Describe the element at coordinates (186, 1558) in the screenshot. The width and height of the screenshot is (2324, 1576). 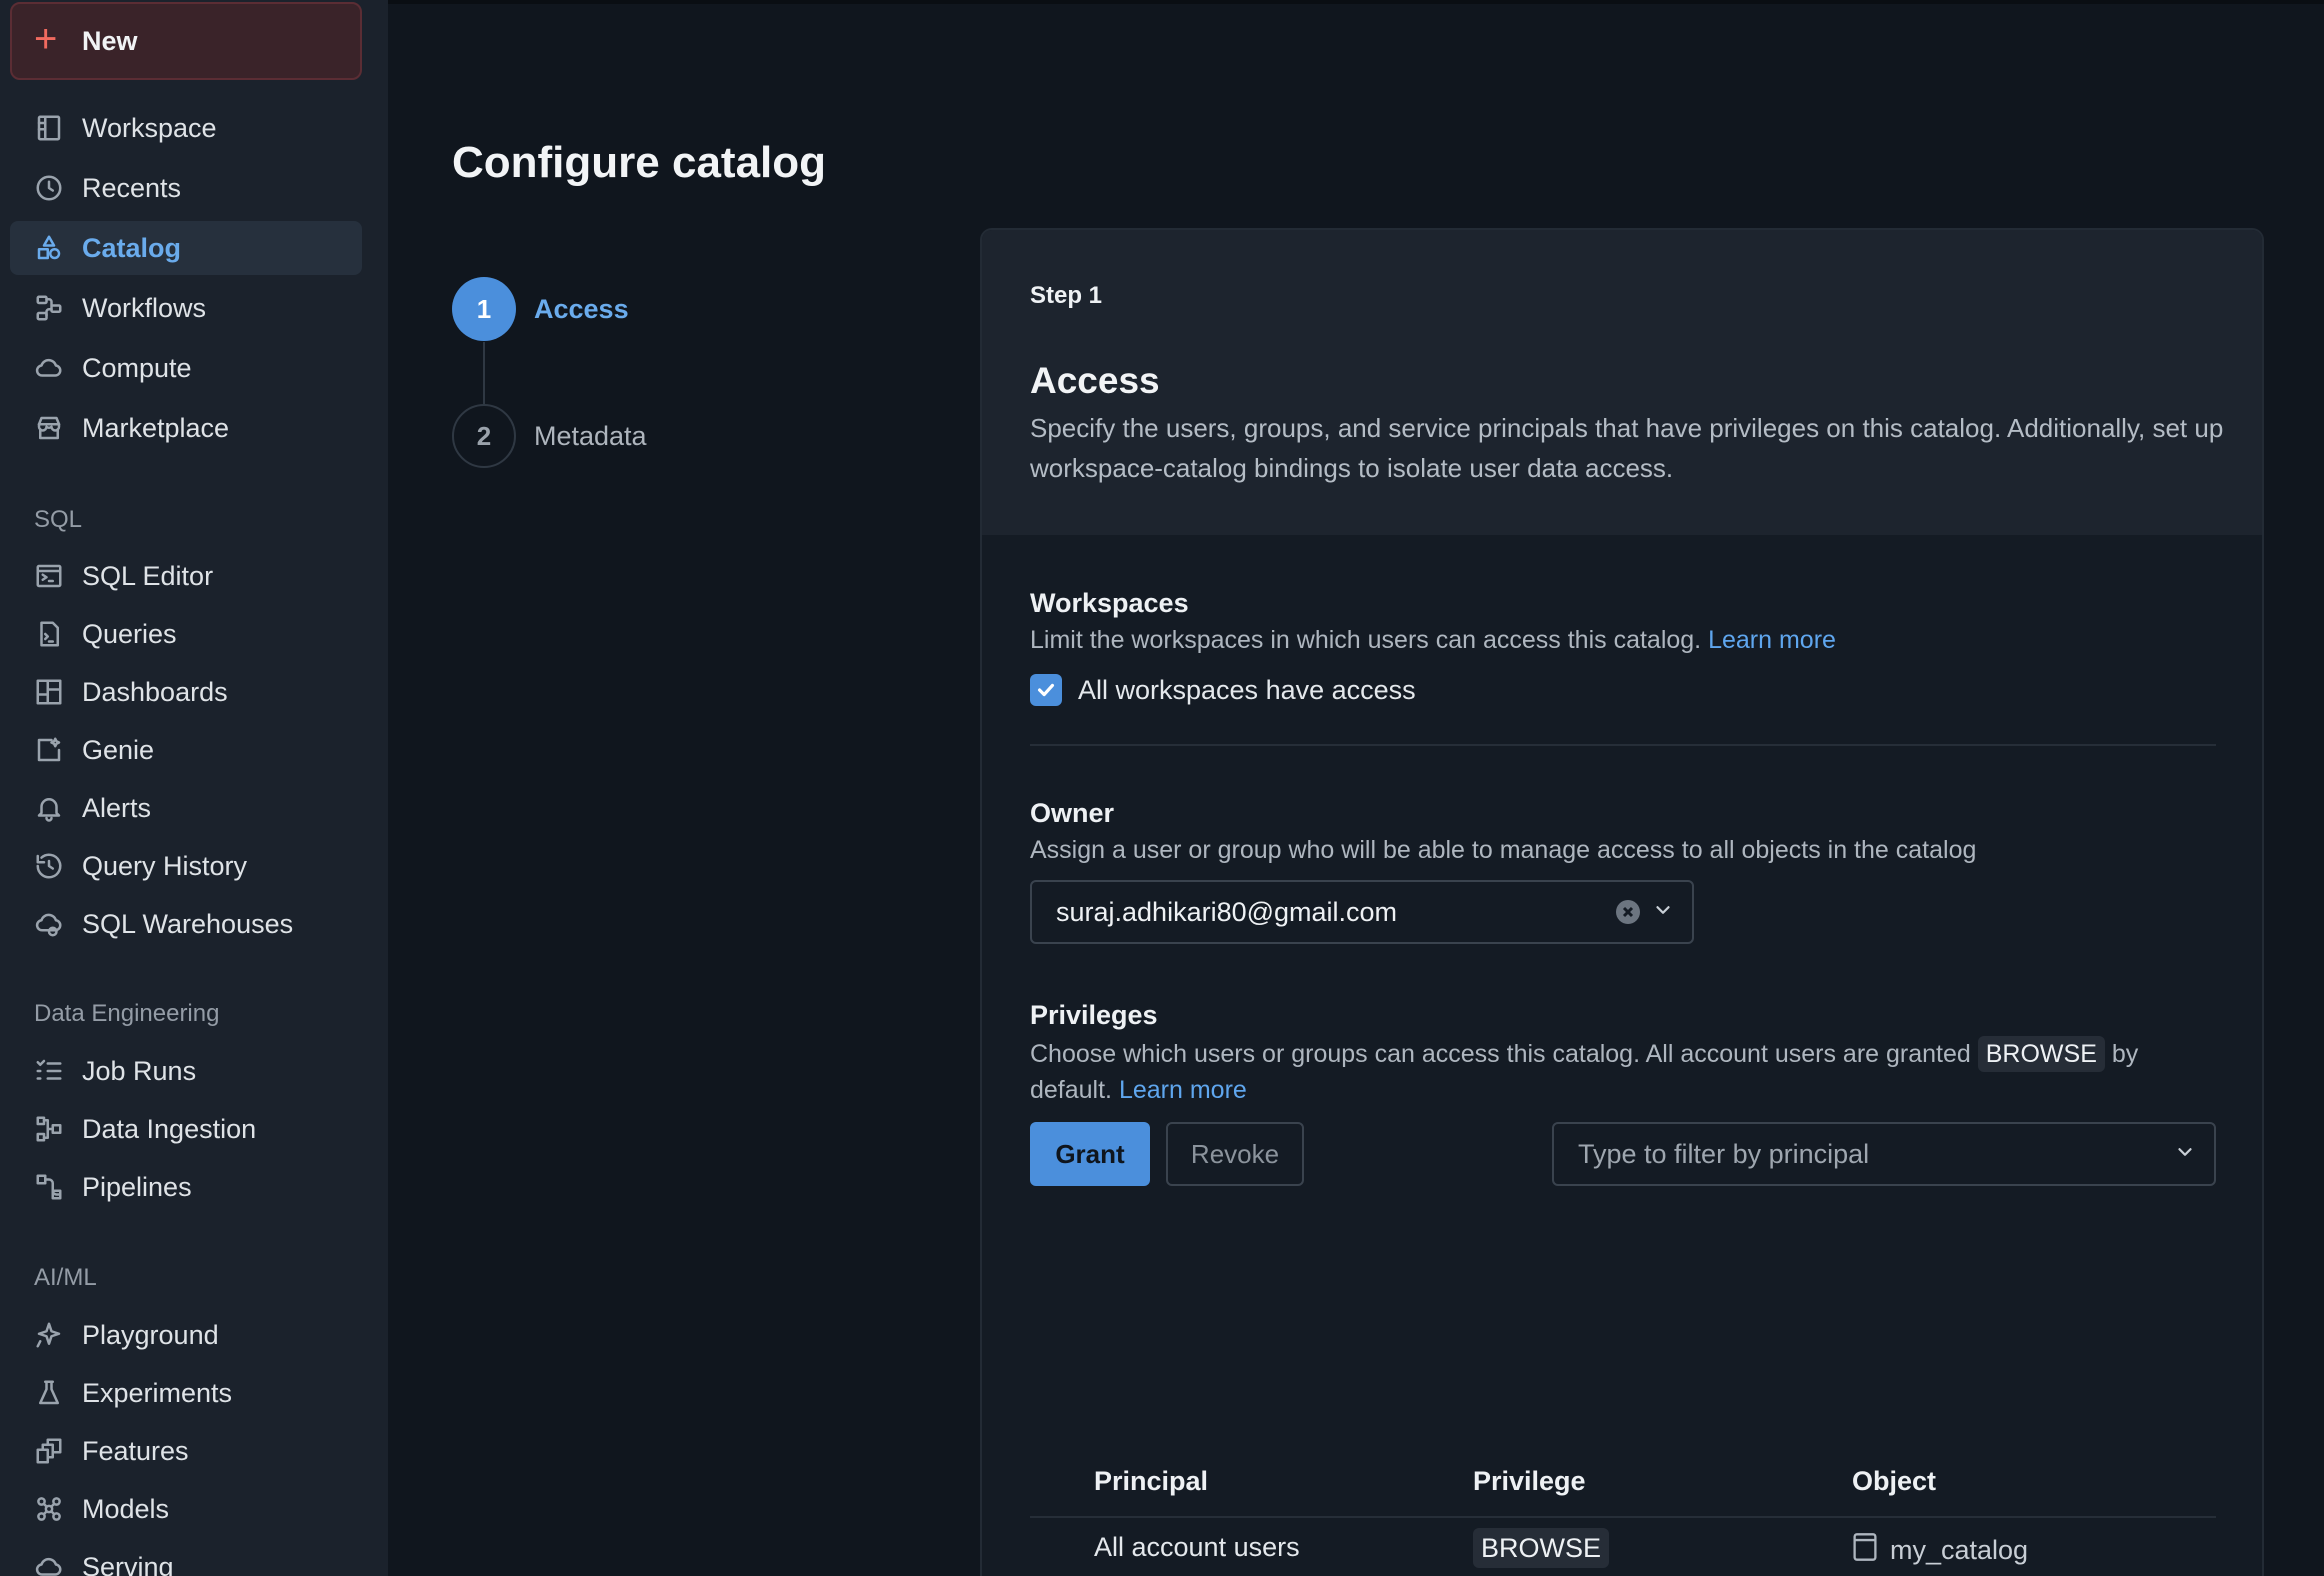
I see `sidebar-item-serving: Serving` at that location.